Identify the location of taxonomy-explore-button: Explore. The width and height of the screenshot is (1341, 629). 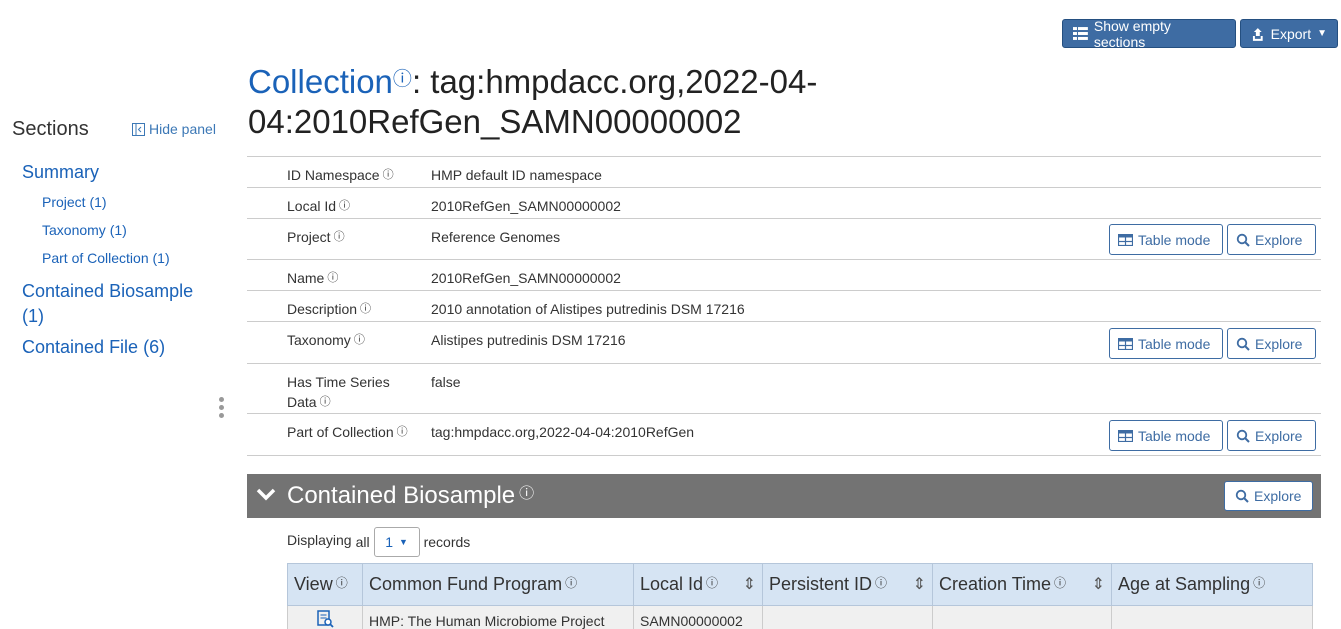
(1271, 343).